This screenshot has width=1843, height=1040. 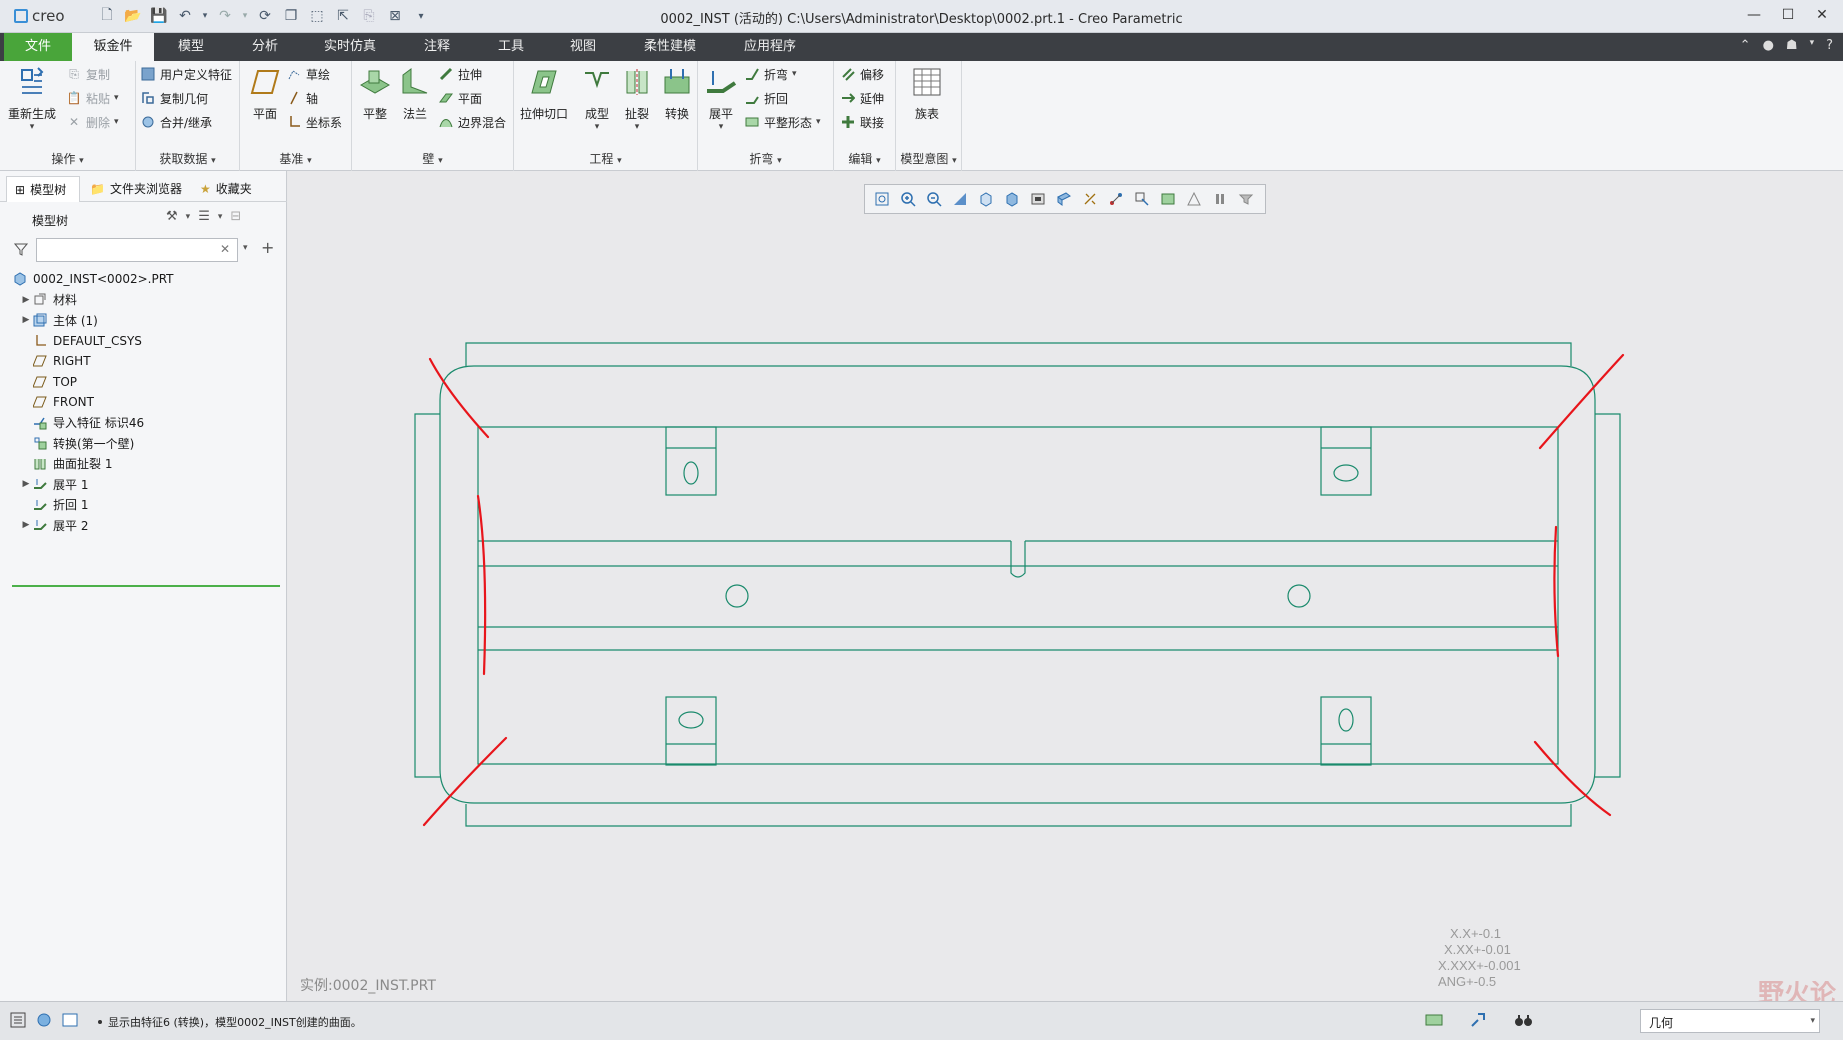 I want to click on tab-applications: 应用程序, so click(x=770, y=47).